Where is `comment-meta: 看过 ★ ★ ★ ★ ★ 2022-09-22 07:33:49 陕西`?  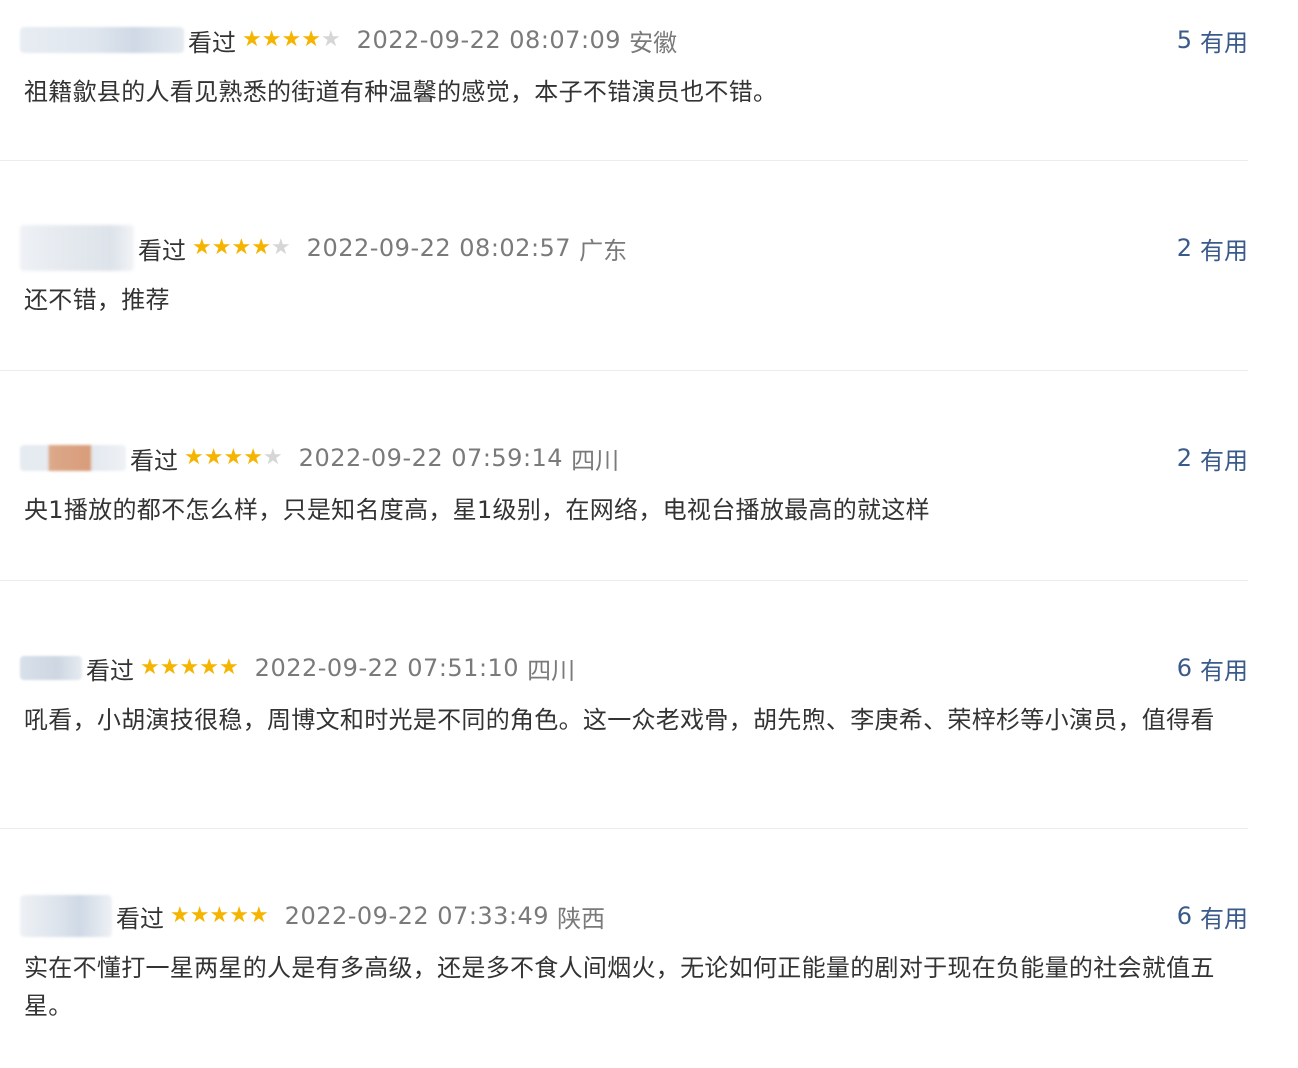
comment-meta: 看过 ★ ★ ★ ★ ★ 2022-09-22 07:33:49 陕西 is located at coordinates (634, 916).